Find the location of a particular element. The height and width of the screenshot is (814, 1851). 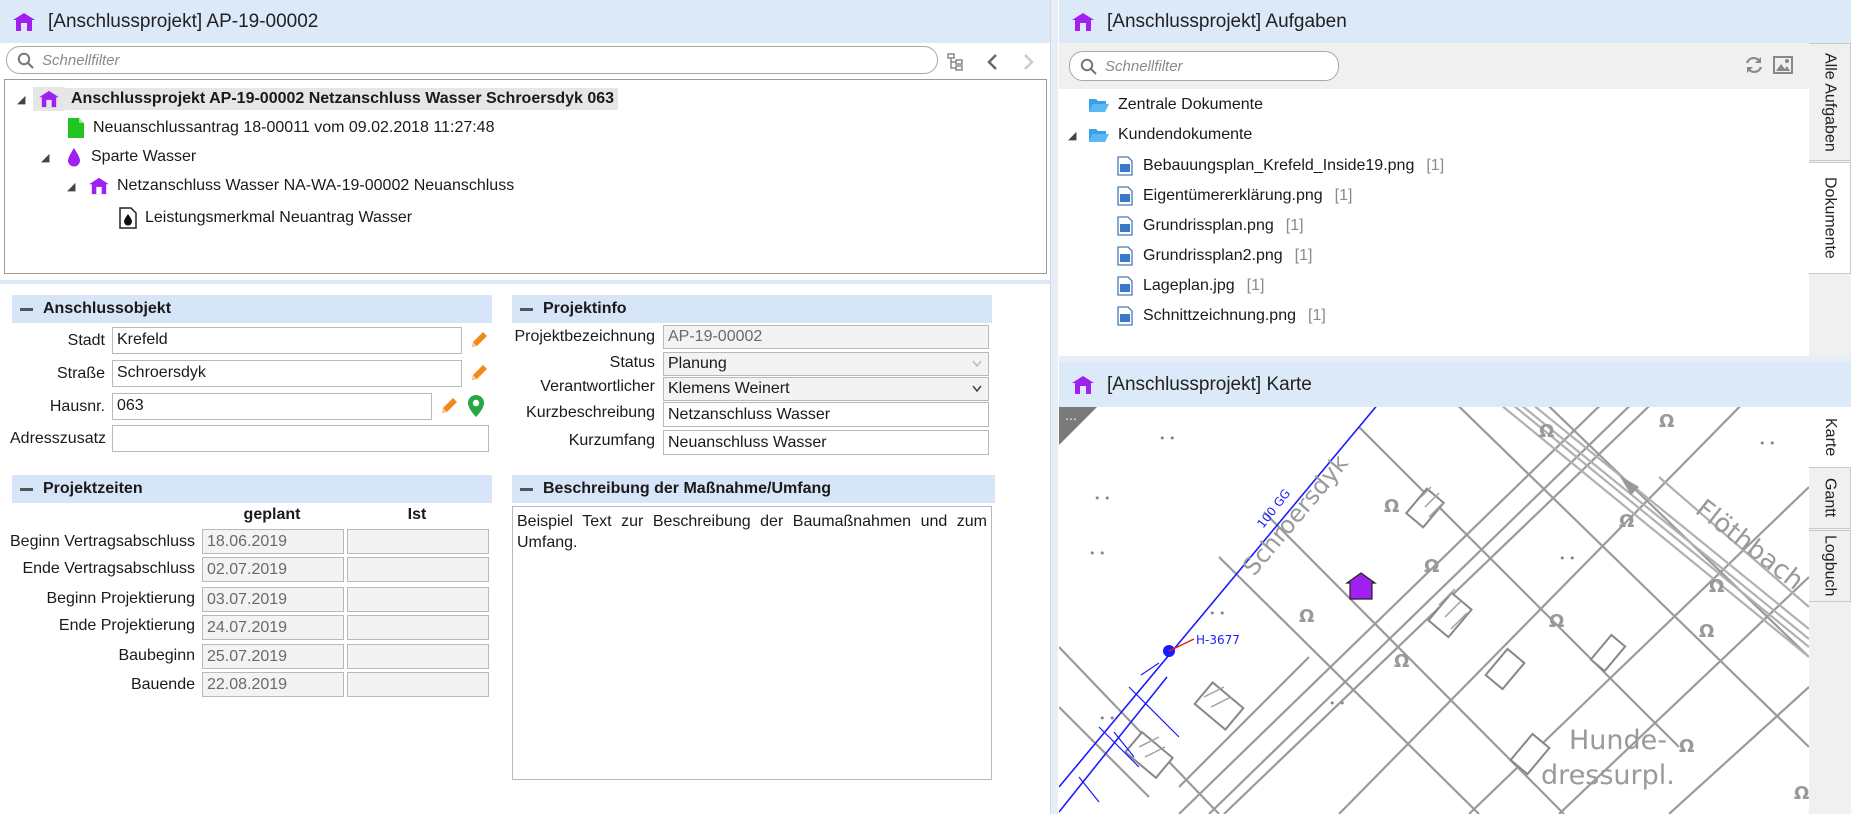

chevron-right-icon is located at coordinates (1028, 62).